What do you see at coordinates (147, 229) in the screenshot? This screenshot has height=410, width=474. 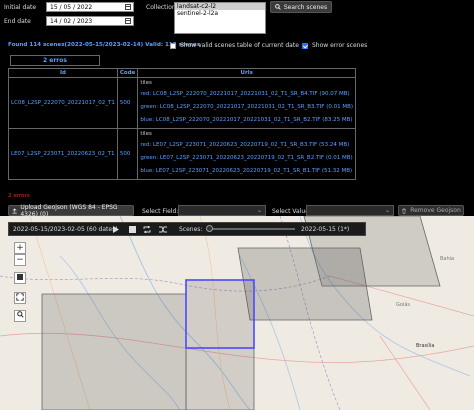 I see `repeat-icon` at bounding box center [147, 229].